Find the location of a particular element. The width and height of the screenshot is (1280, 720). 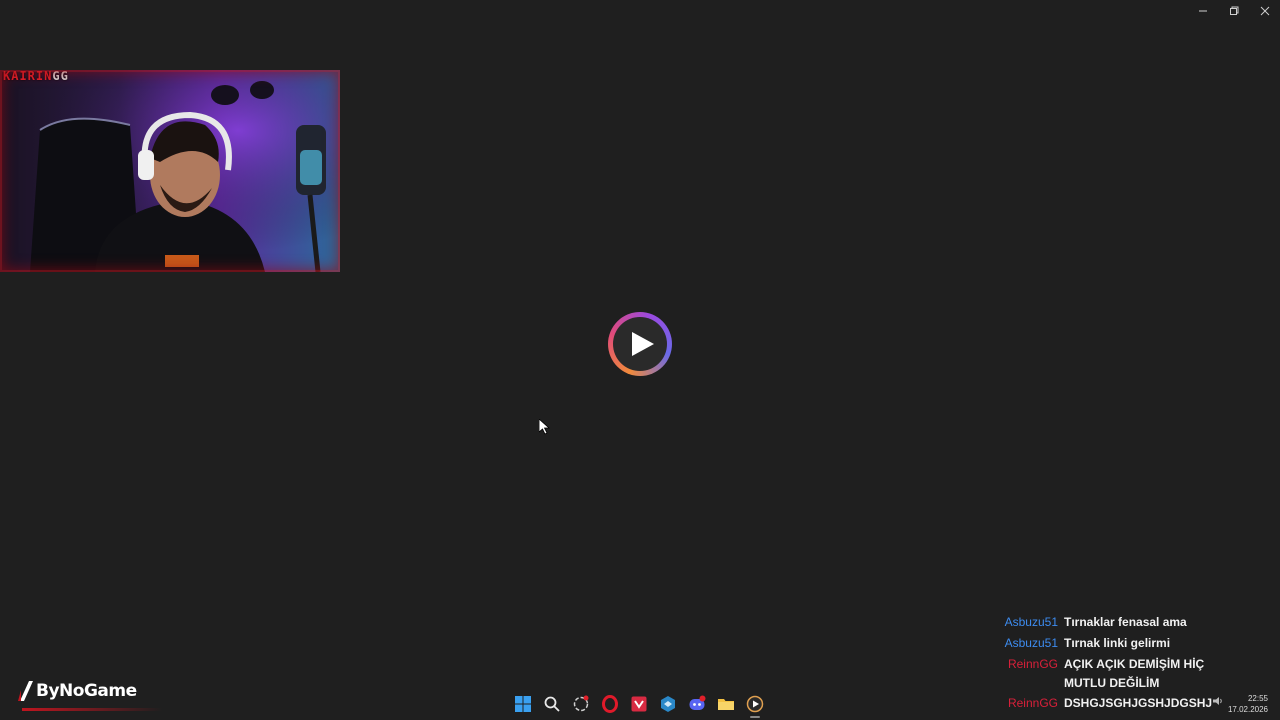

minimize-button is located at coordinates (1202, 11).